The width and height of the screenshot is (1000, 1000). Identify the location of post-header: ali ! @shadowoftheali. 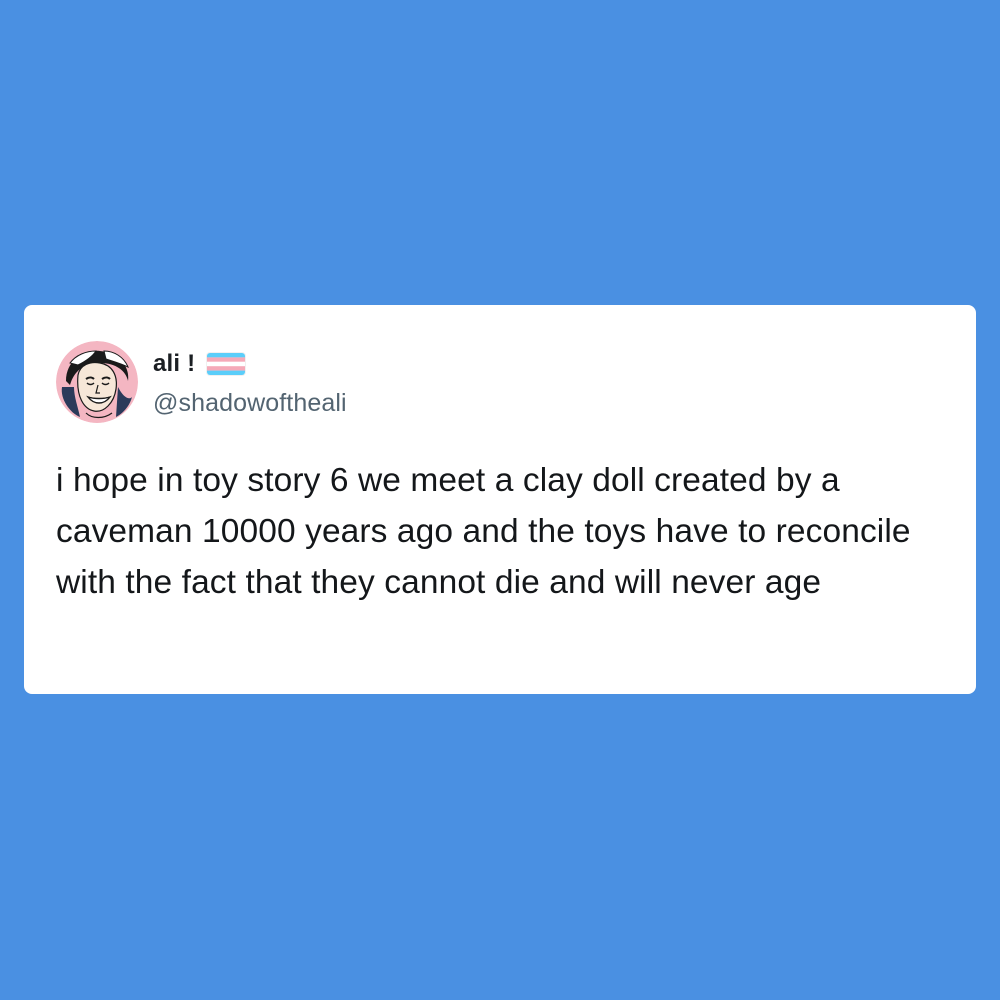
(201, 382).